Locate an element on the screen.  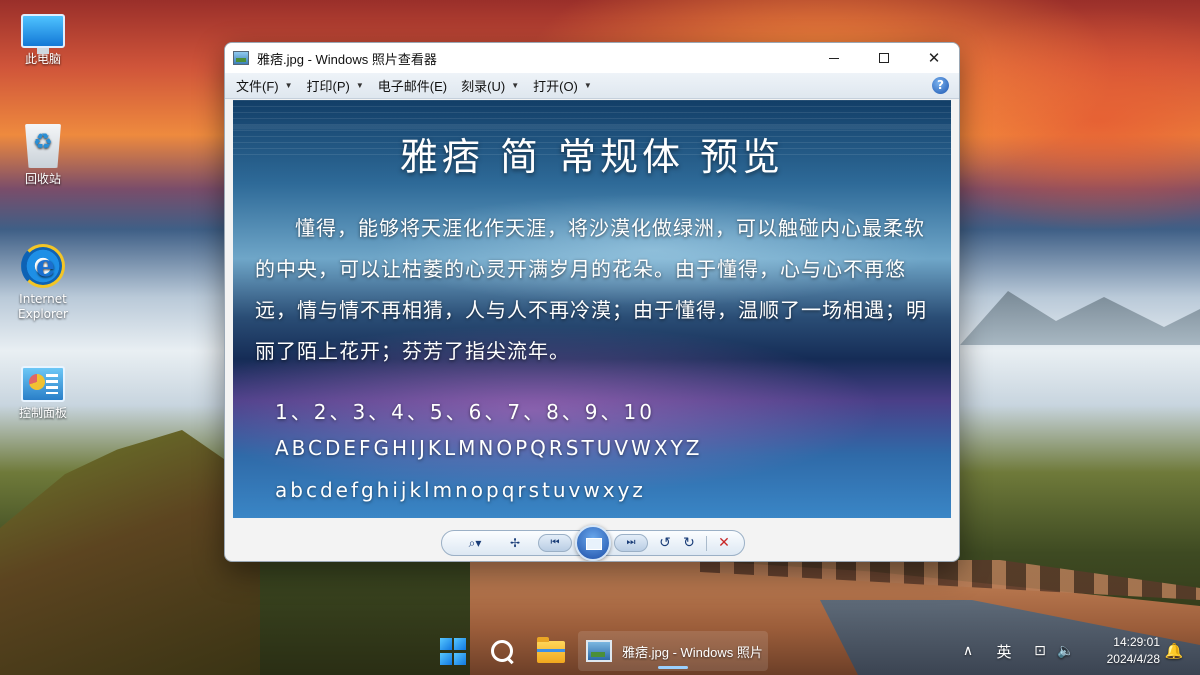
minimize-button is located at coordinates (834, 58).